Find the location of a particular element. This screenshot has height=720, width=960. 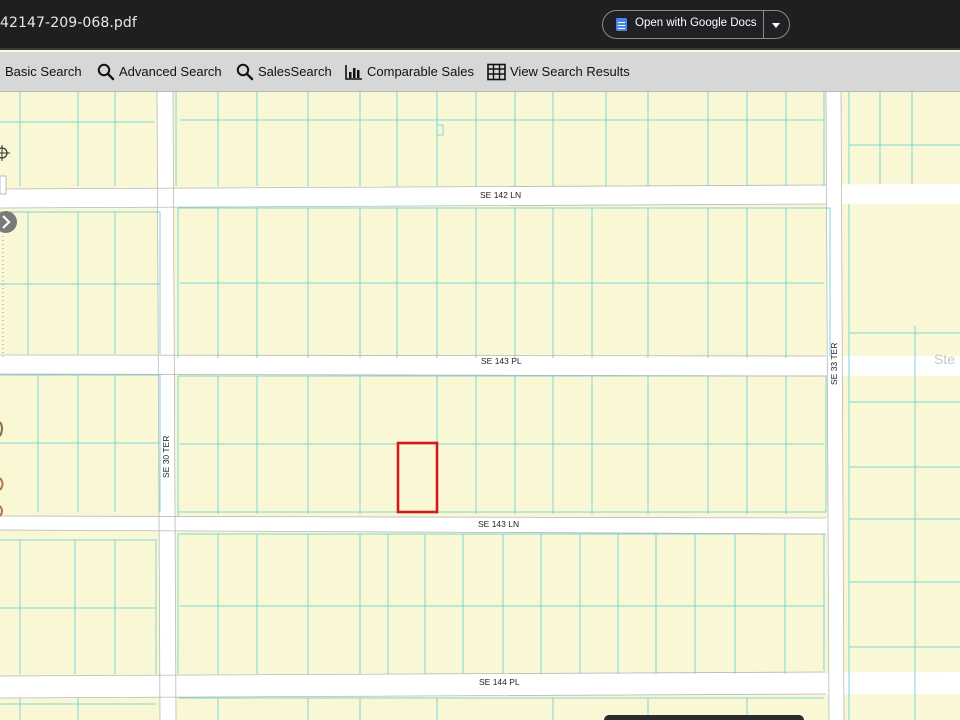

viewer-page-controls is located at coordinates (704, 717).